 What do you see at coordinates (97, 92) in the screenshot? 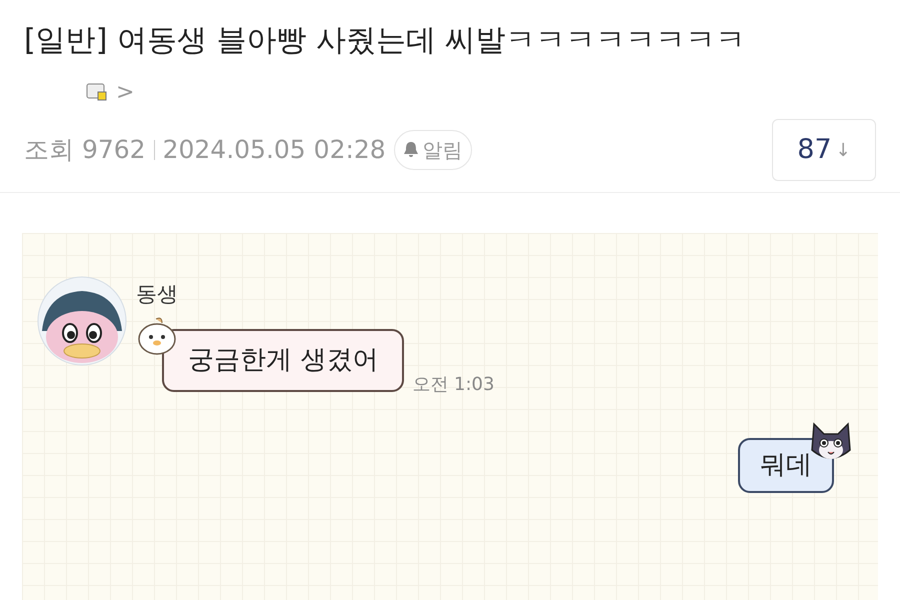
I see `image-file-icon` at bounding box center [97, 92].